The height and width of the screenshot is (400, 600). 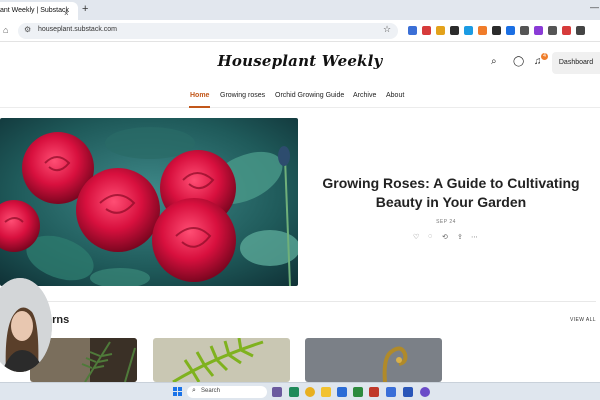 What do you see at coordinates (66, 12) in the screenshot?
I see `close-tab-icon: ×` at bounding box center [66, 12].